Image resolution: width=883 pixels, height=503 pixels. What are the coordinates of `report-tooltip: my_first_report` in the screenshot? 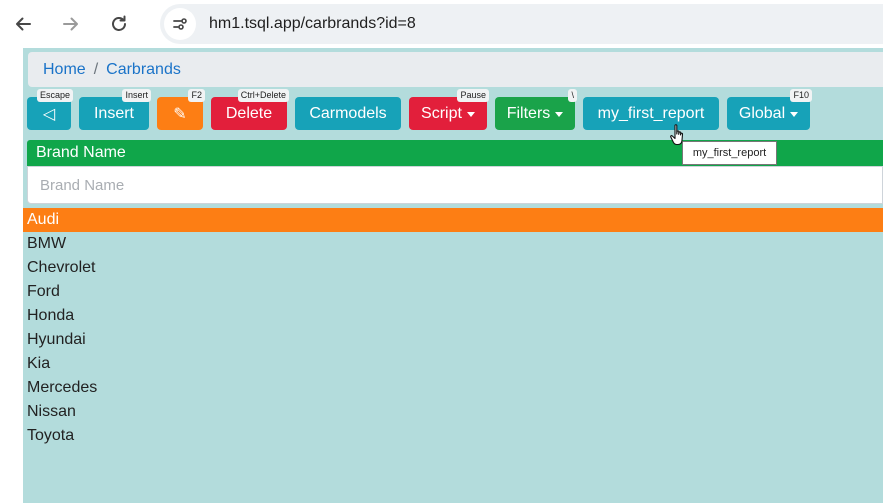 It's located at (729, 153).